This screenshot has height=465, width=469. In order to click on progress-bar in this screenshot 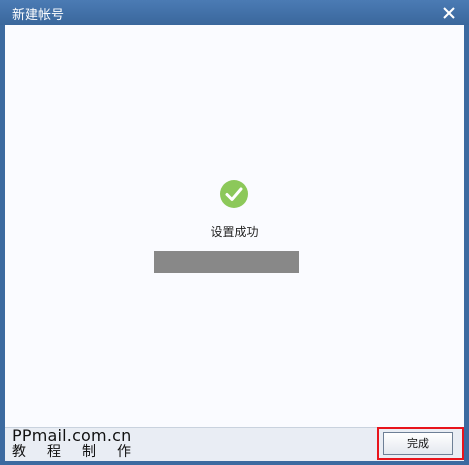, I will do `click(226, 262)`.